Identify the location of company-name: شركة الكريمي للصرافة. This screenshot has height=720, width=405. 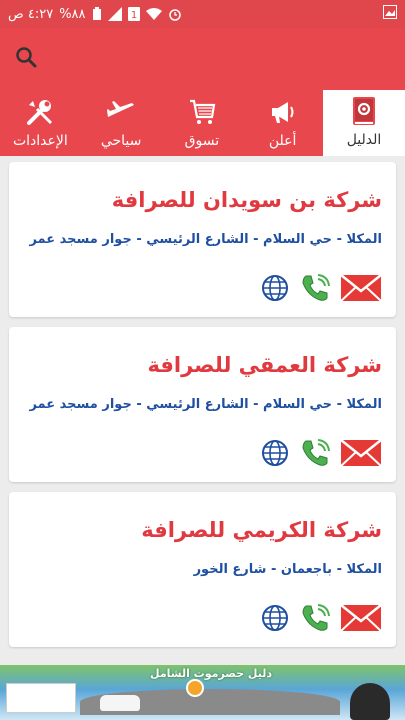
(261, 530).